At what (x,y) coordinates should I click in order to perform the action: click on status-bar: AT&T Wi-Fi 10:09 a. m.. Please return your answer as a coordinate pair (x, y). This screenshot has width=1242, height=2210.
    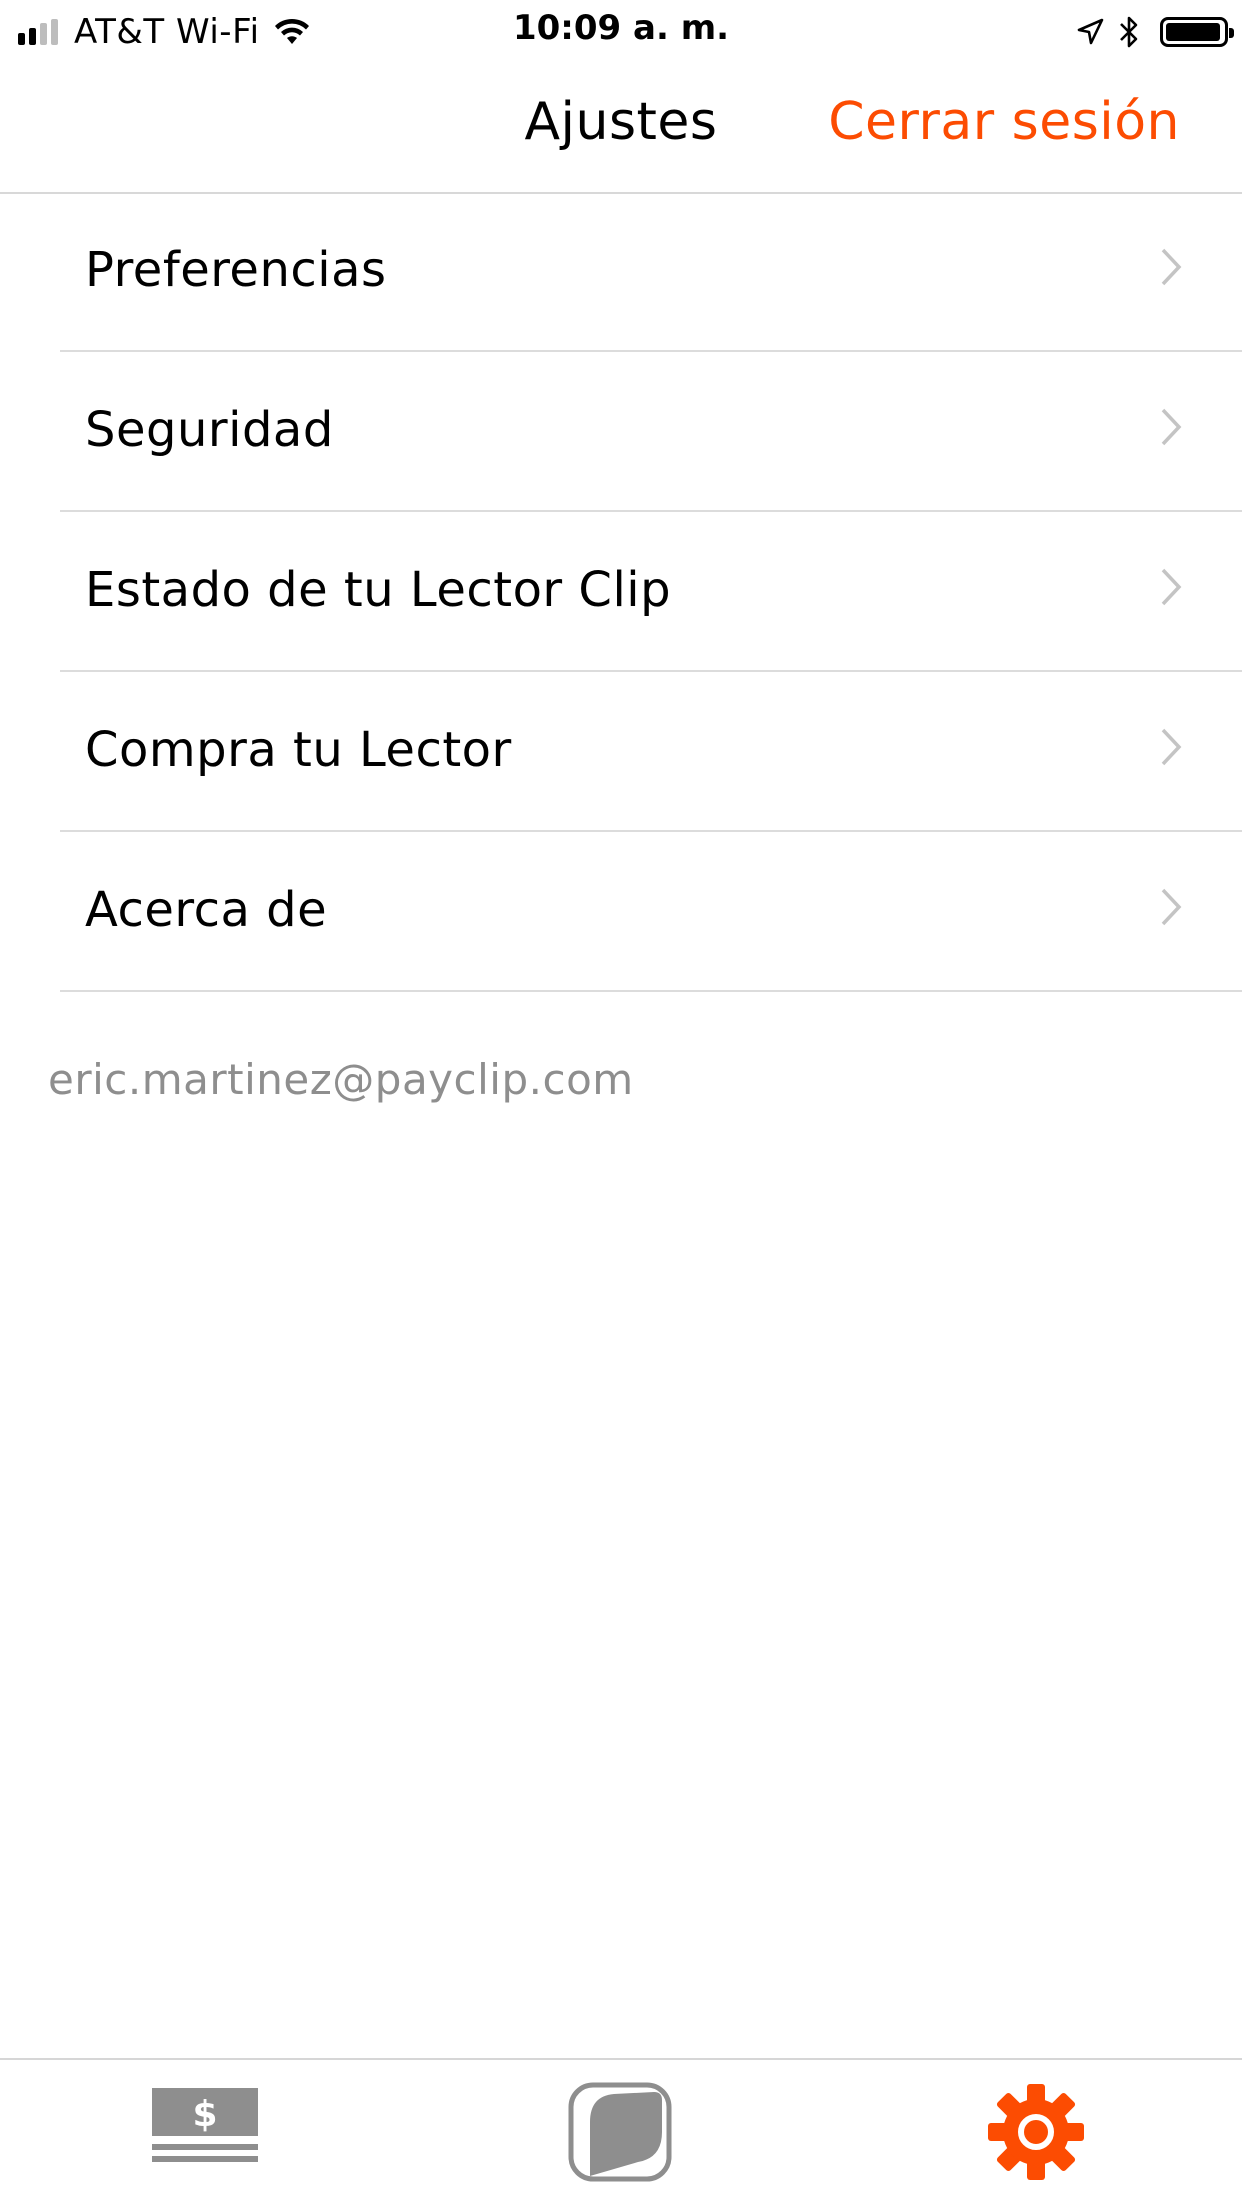
    Looking at the image, I should click on (621, 31).